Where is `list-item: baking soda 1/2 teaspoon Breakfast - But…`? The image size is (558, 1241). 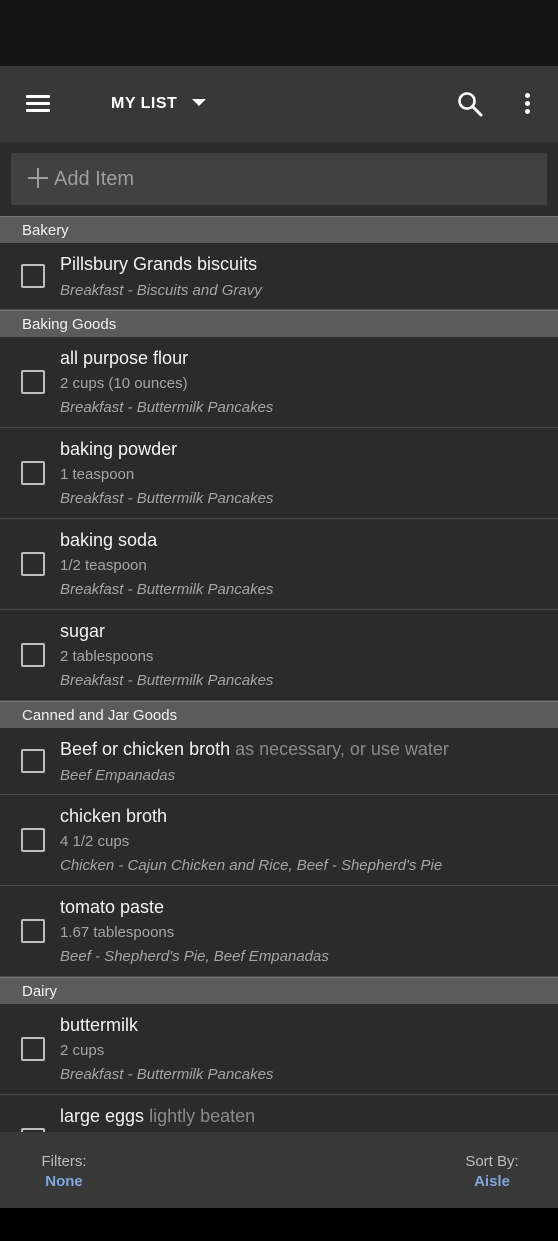 list-item: baking soda 1/2 teaspoon Breakfast - But… is located at coordinates (279, 564).